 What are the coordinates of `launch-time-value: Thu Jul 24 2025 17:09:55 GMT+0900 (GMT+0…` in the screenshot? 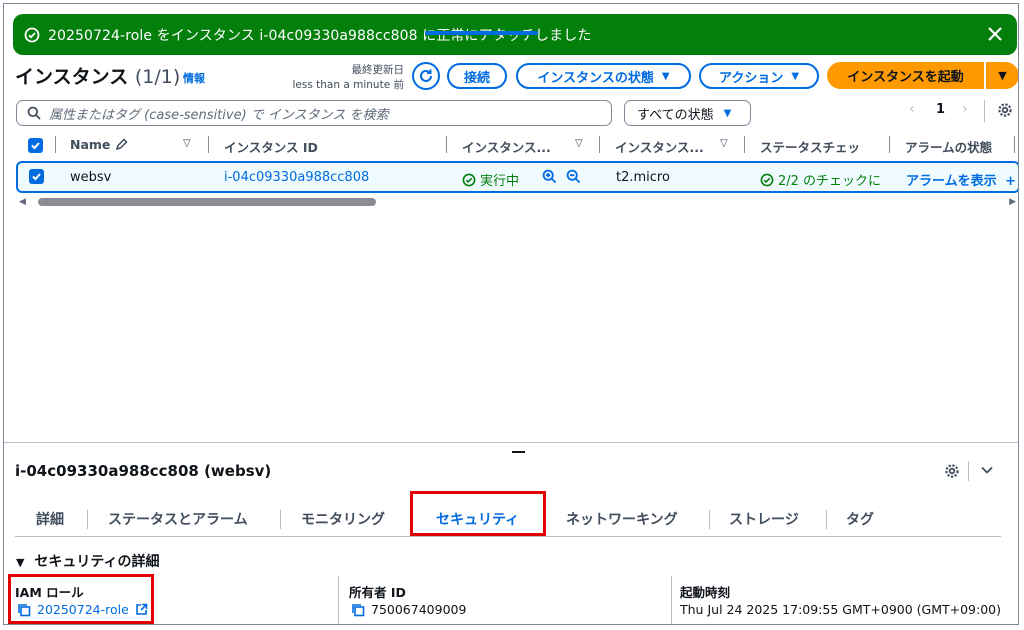 It's located at (841, 609).